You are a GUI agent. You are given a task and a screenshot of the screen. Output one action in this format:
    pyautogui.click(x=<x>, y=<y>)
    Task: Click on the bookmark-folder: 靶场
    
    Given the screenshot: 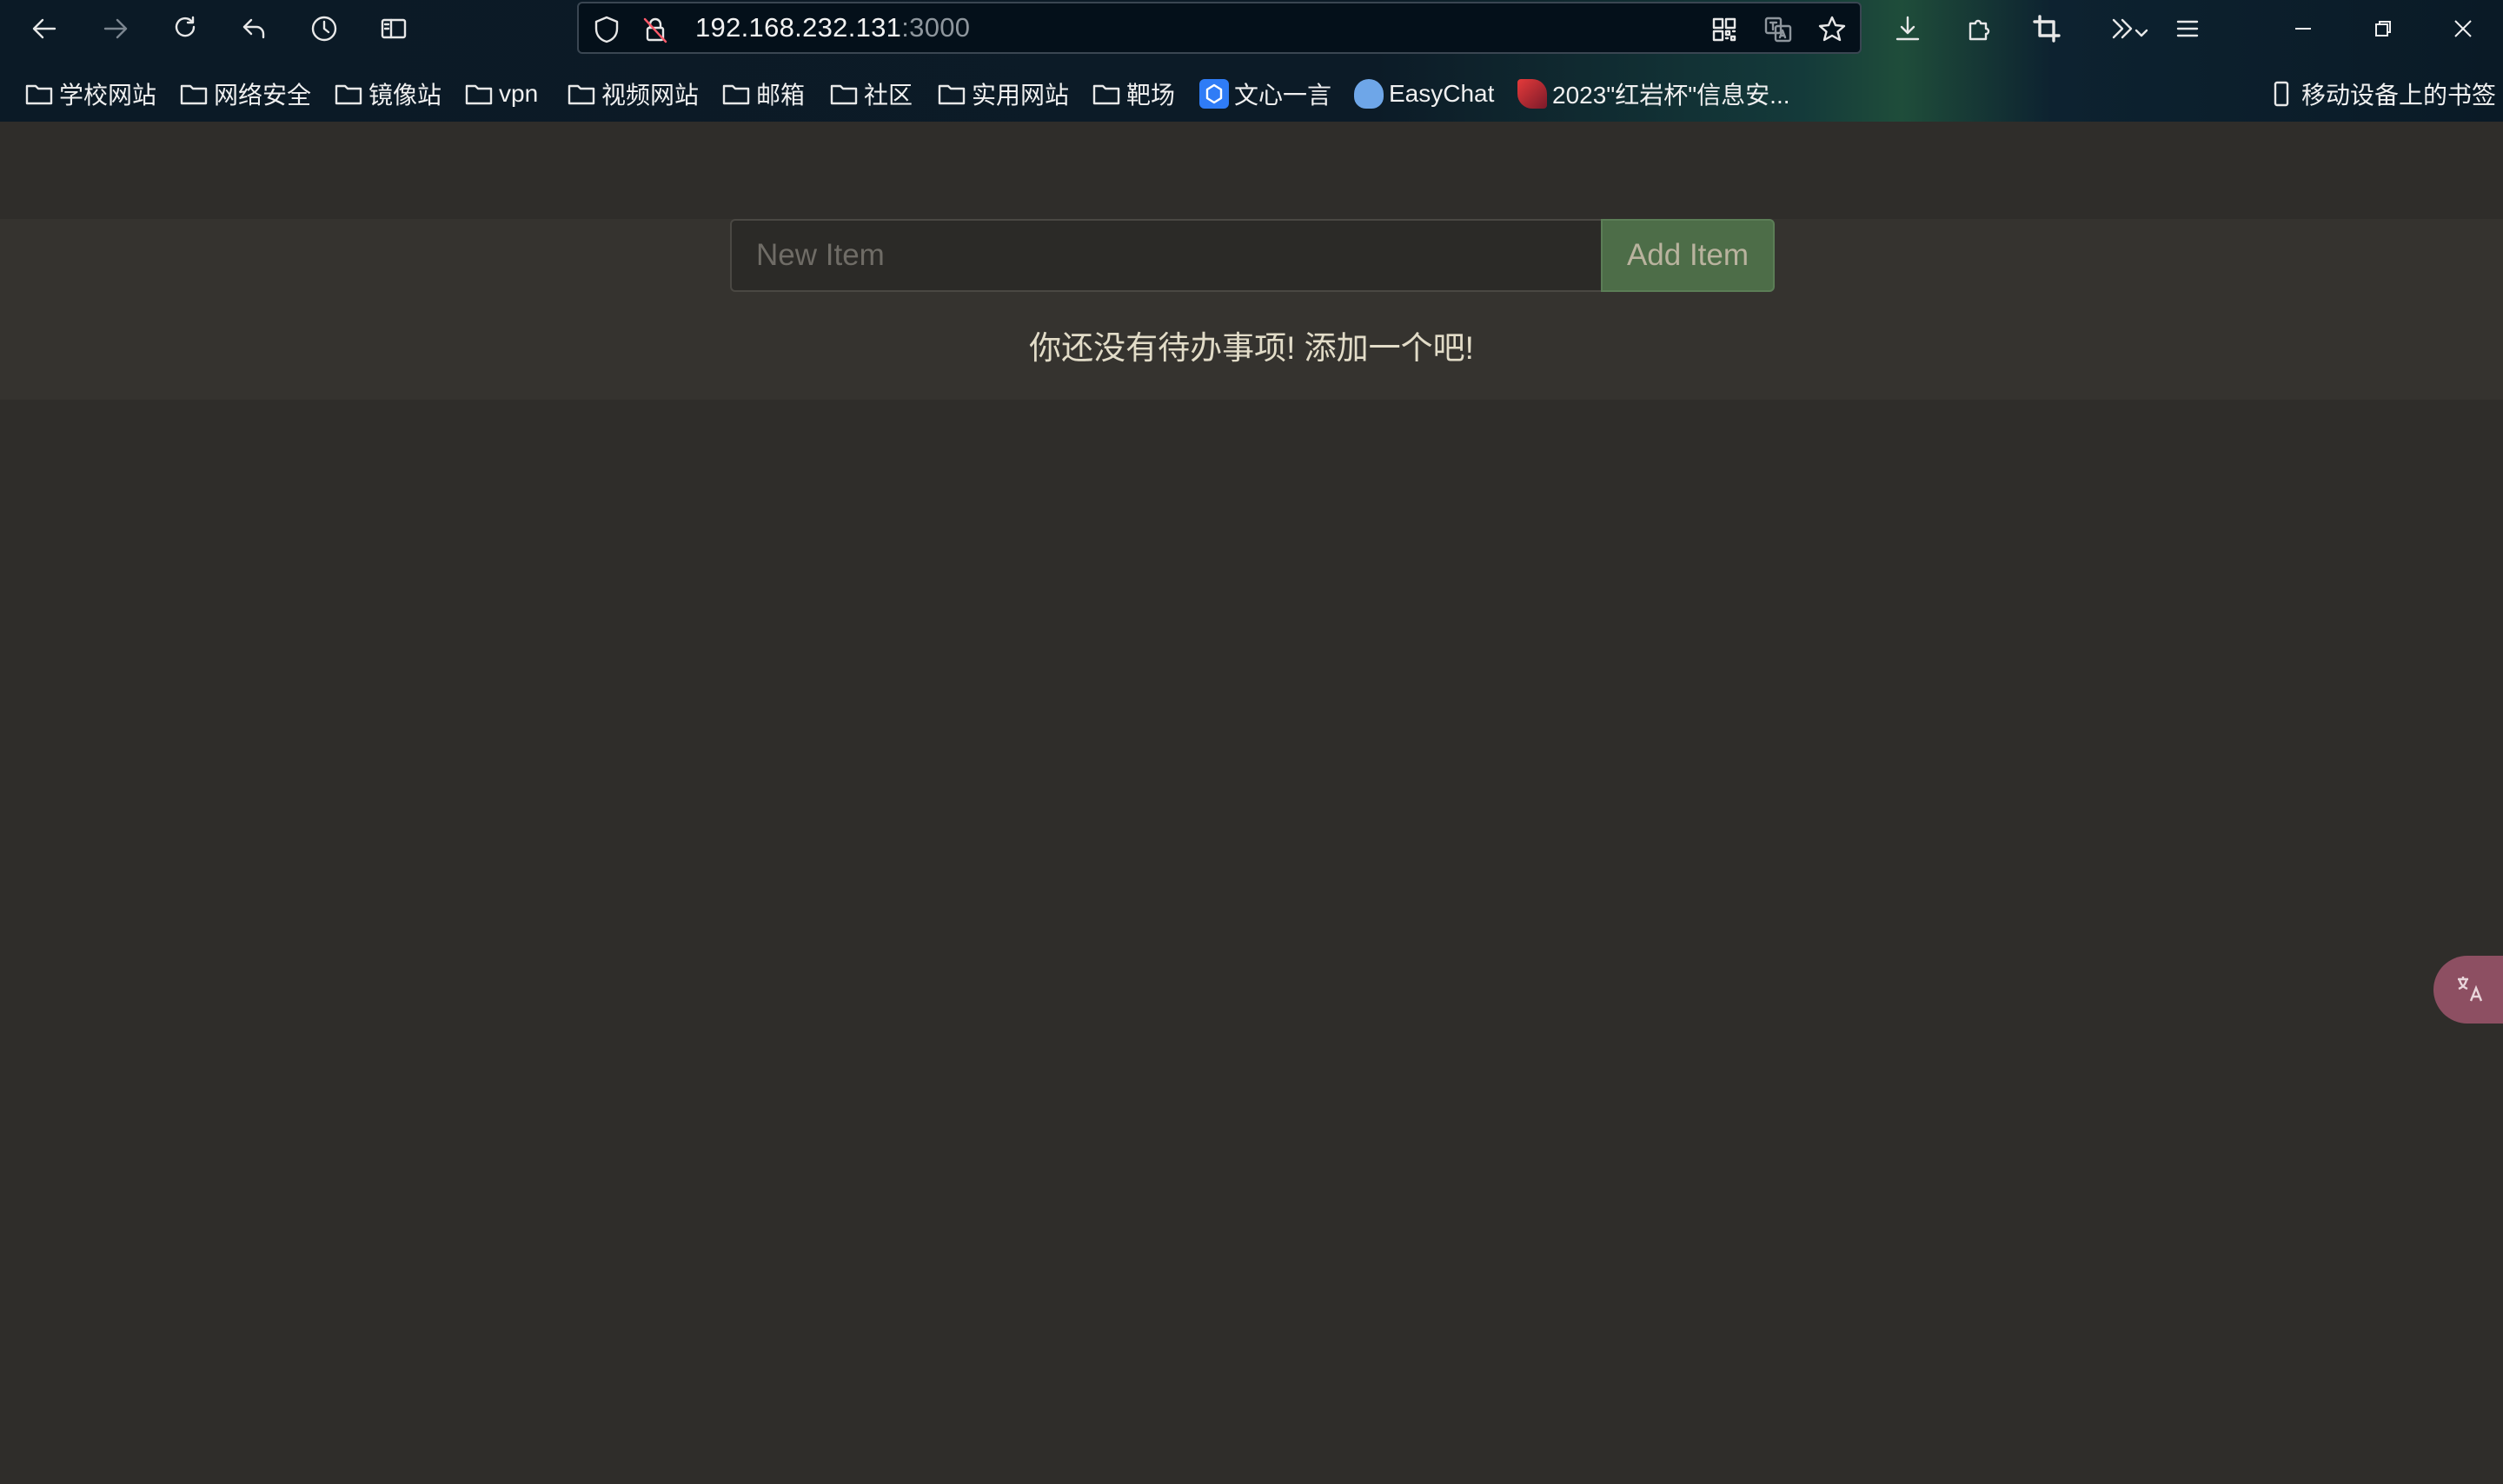 What is the action you would take?
    pyautogui.click(x=1133, y=93)
    